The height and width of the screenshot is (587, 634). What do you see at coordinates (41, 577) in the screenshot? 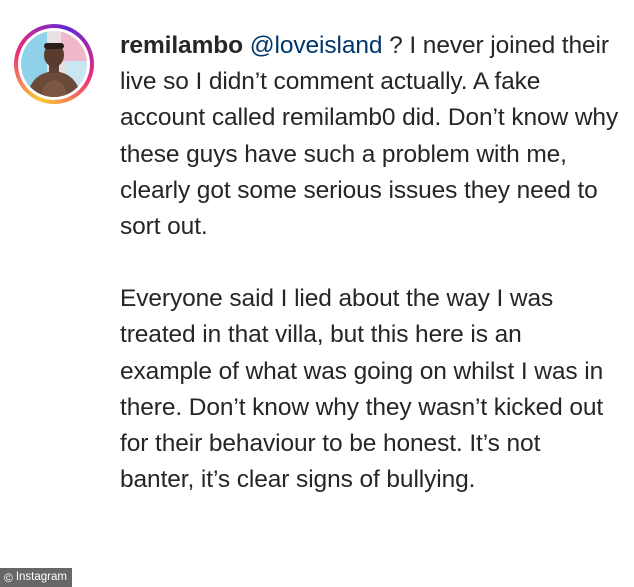
I see `credit-label: Instagram` at bounding box center [41, 577].